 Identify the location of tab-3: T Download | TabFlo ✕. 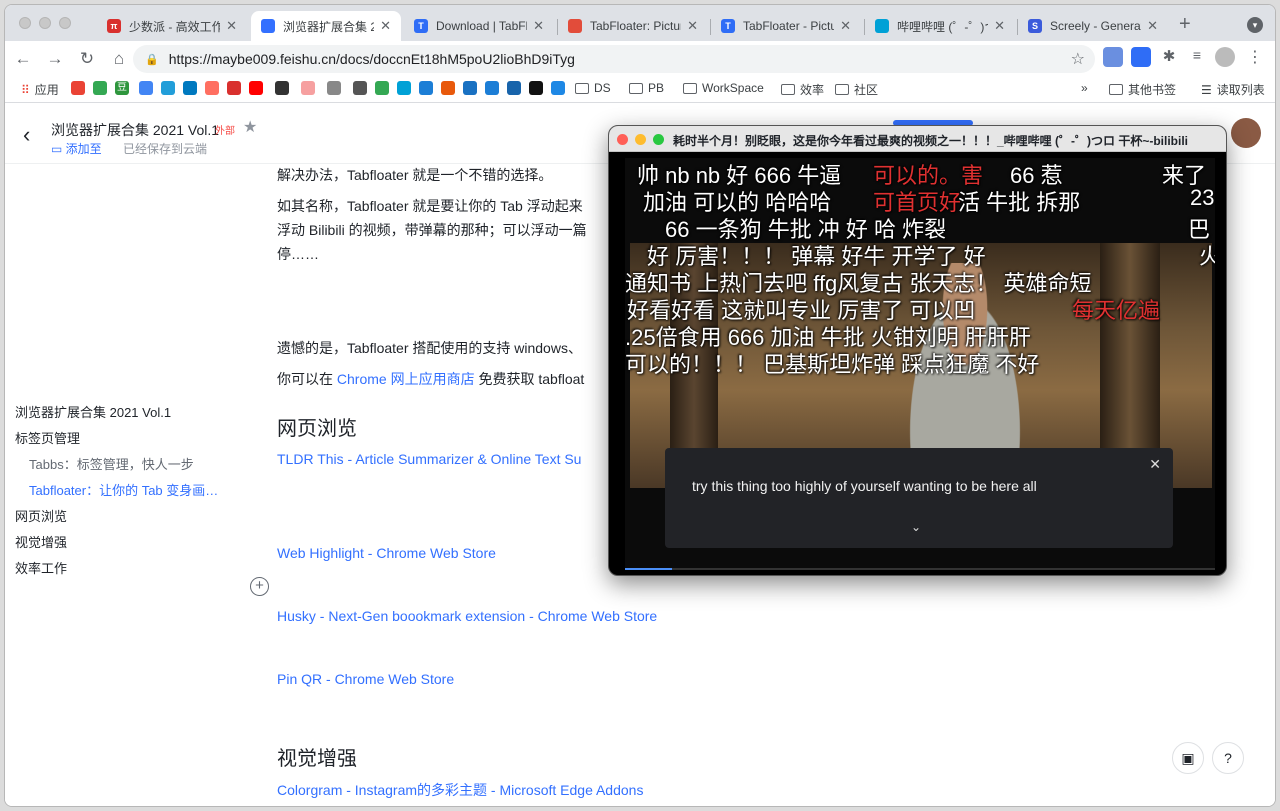
(479, 26).